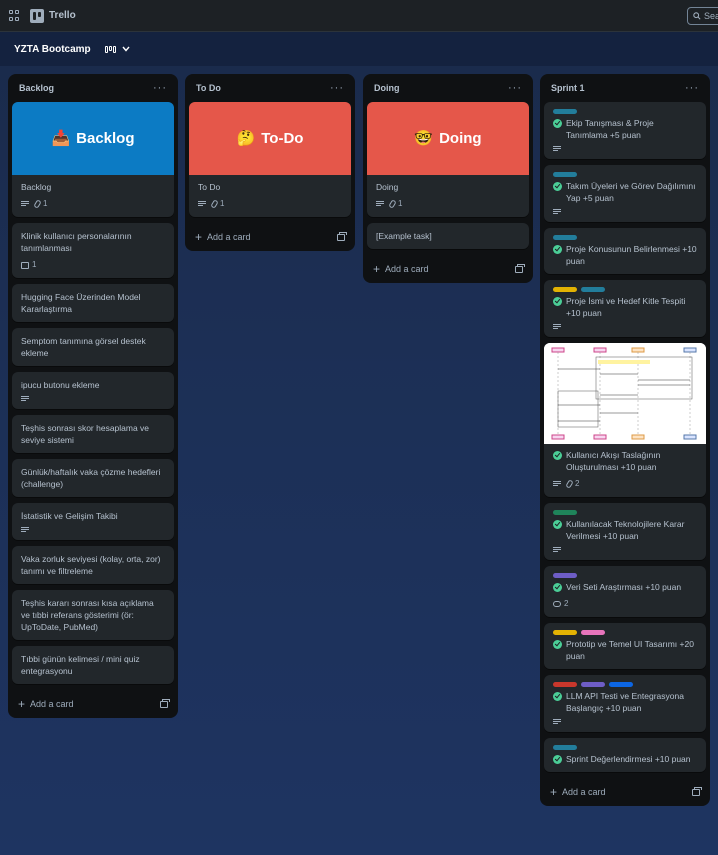 This screenshot has width=718, height=855. I want to click on card-cover: 📥 Backlog, so click(93, 138).